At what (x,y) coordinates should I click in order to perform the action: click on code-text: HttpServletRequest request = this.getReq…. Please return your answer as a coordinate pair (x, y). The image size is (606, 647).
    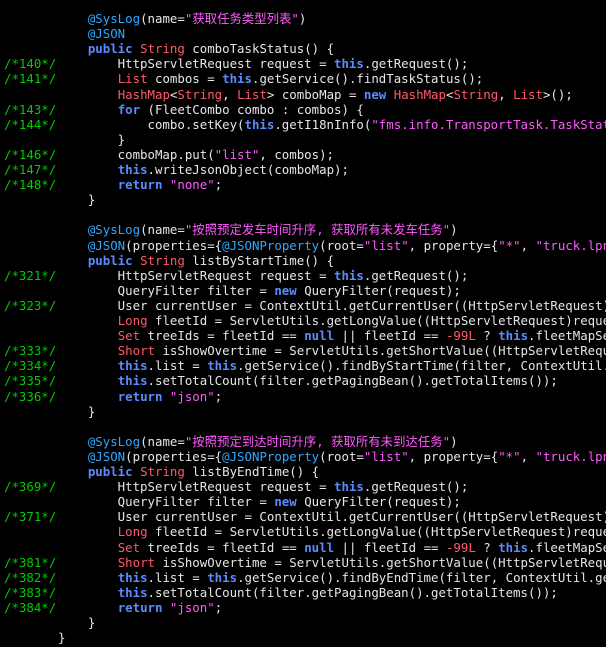
    Looking at the image, I should click on (263, 64).